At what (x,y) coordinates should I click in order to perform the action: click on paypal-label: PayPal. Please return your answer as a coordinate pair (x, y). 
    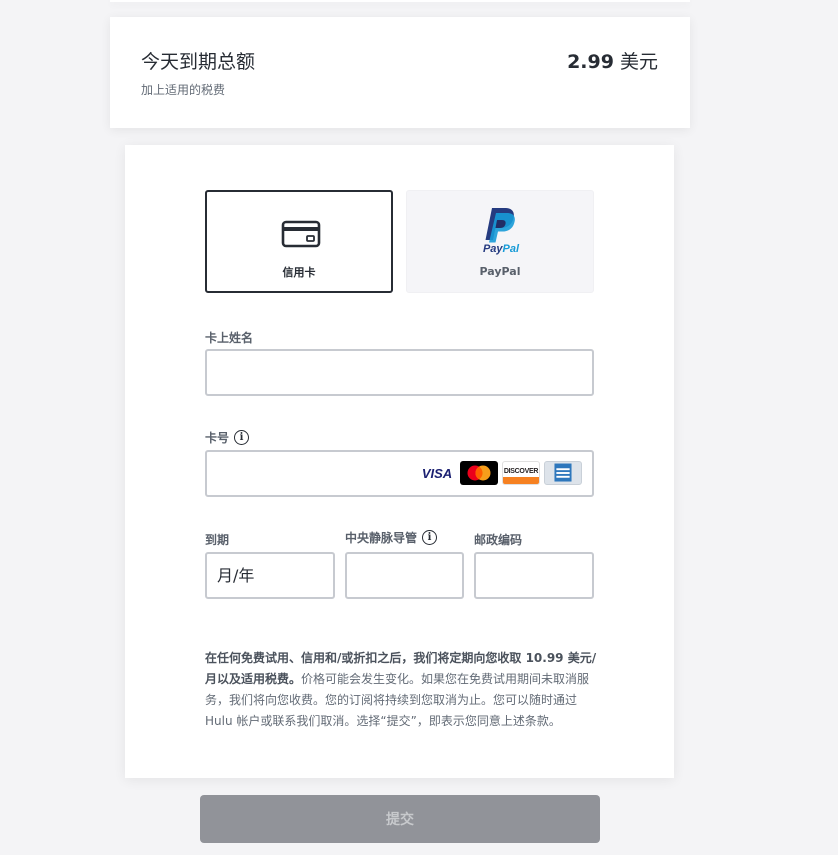
    Looking at the image, I should click on (500, 271).